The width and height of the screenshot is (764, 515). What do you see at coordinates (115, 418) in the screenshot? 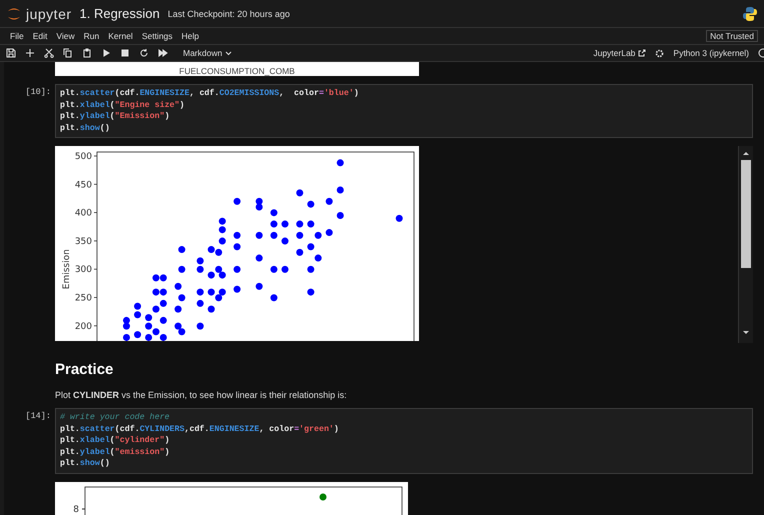
I see `code-line: # write your code here` at bounding box center [115, 418].